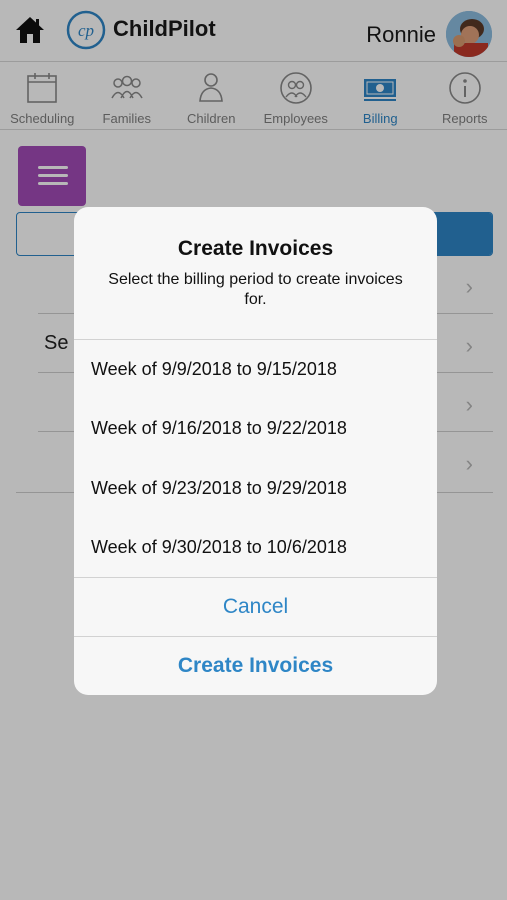 The image size is (507, 900). I want to click on billing-period-option: Week of 9/30/2018 to 10/6/2018, so click(219, 547).